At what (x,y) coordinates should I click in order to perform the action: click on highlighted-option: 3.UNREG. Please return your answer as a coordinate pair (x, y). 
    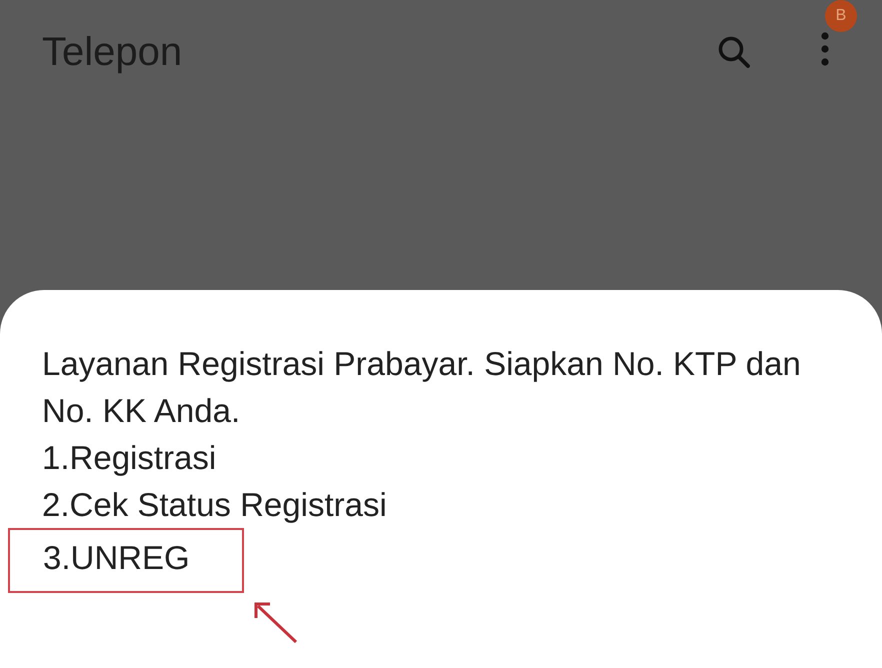
    Looking at the image, I should click on (126, 560).